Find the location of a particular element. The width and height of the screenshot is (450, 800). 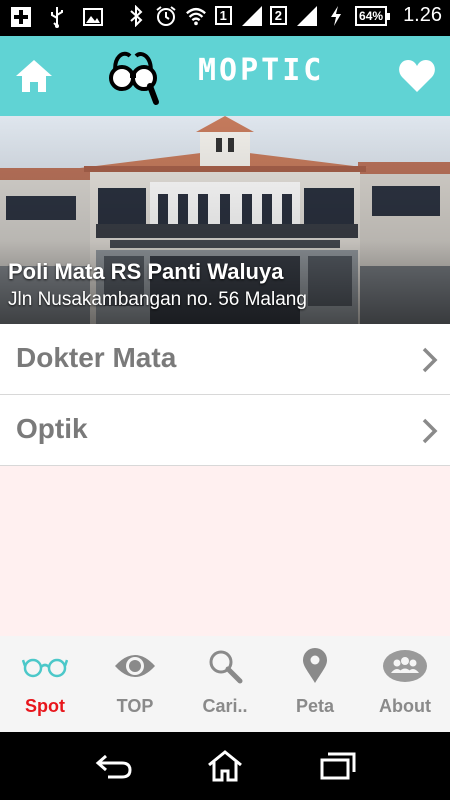

tab-spot: Spot is located at coordinates (45, 684).